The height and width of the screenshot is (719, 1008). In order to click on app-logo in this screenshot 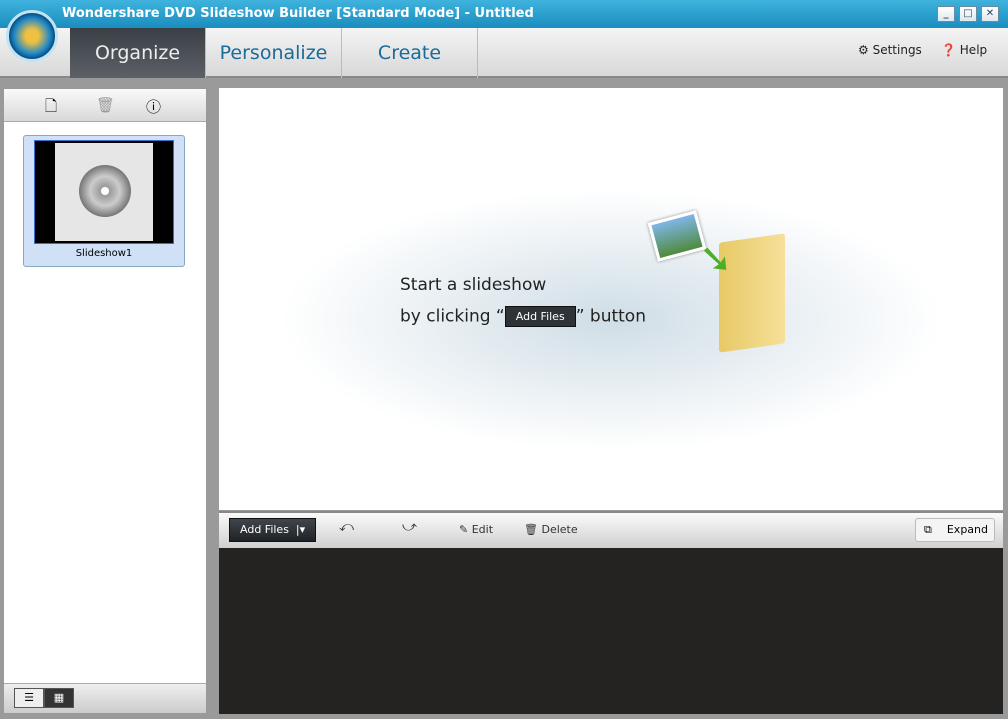, I will do `click(32, 36)`.